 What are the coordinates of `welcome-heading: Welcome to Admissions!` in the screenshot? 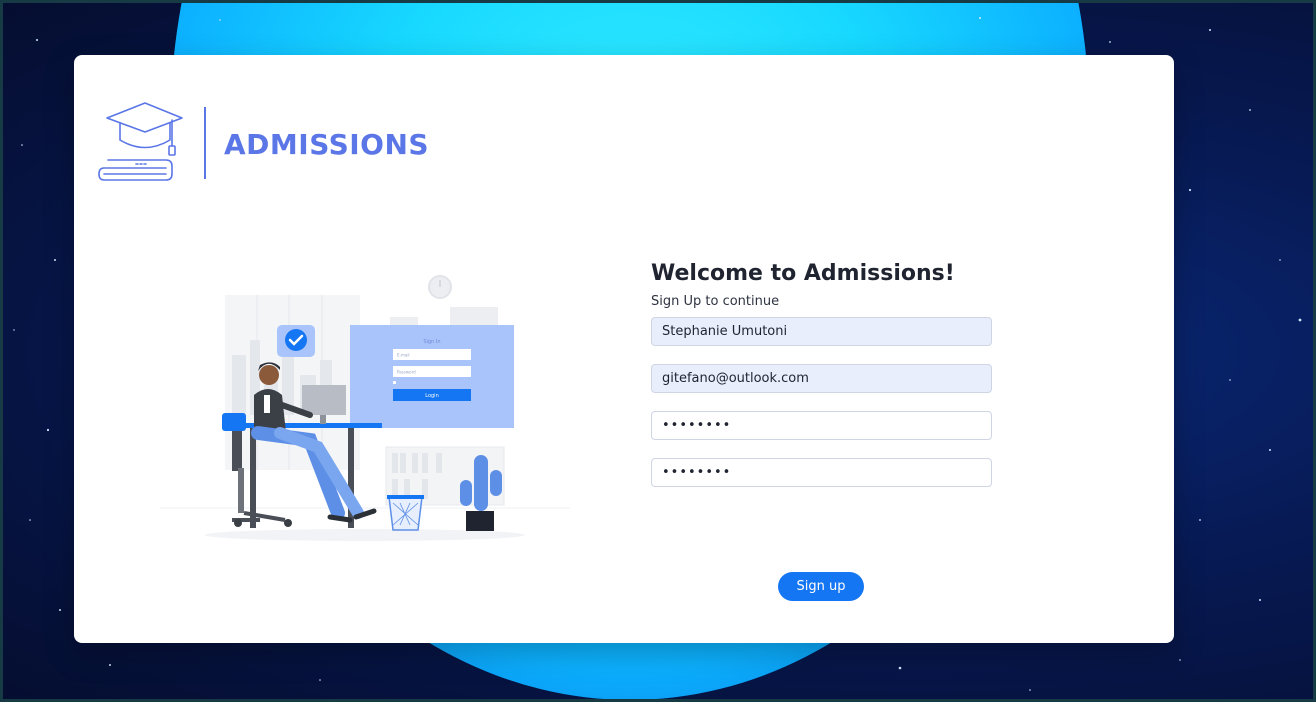 It's located at (803, 273).